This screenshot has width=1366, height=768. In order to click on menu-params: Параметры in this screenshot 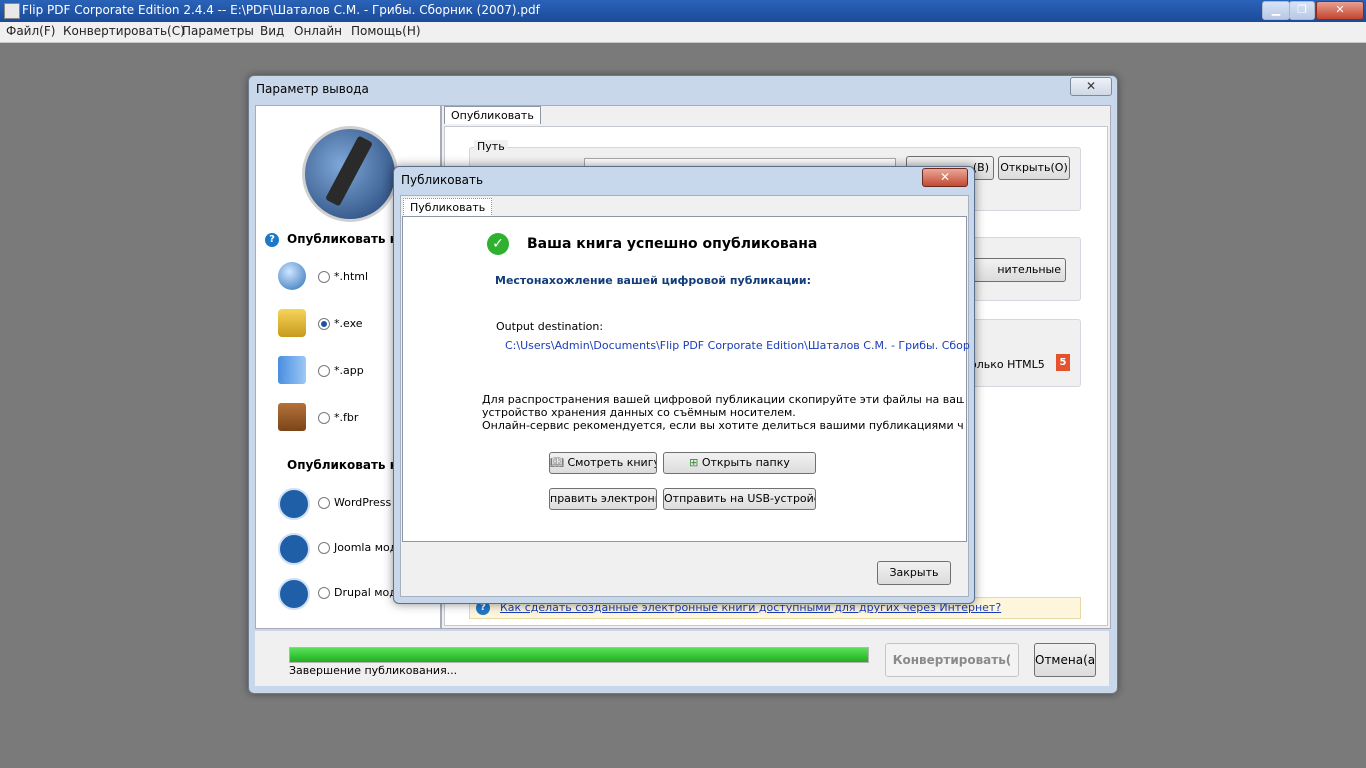, I will do `click(218, 31)`.